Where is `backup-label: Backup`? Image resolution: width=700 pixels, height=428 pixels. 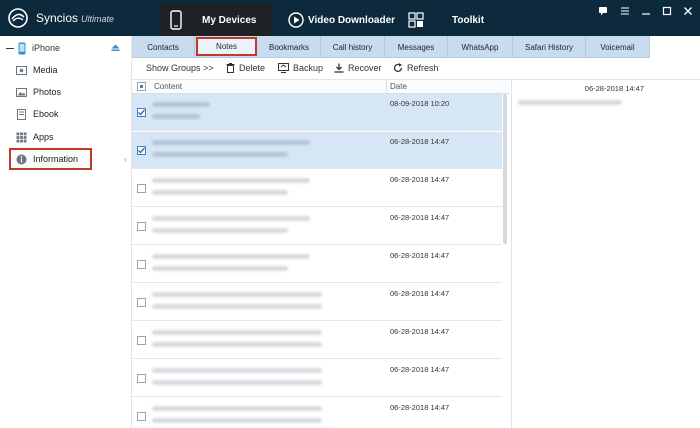 backup-label: Backup is located at coordinates (308, 68).